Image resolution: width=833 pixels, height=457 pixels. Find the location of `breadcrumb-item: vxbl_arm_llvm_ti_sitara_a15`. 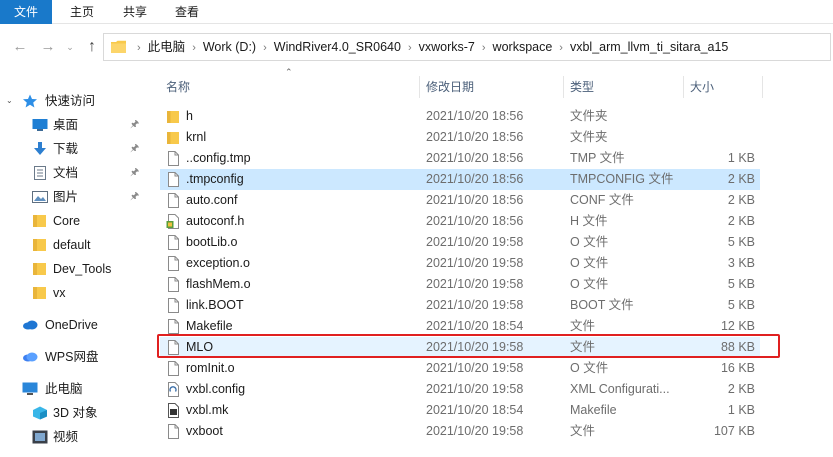

breadcrumb-item: vxbl_arm_llvm_ti_sitara_a15 is located at coordinates (649, 47).